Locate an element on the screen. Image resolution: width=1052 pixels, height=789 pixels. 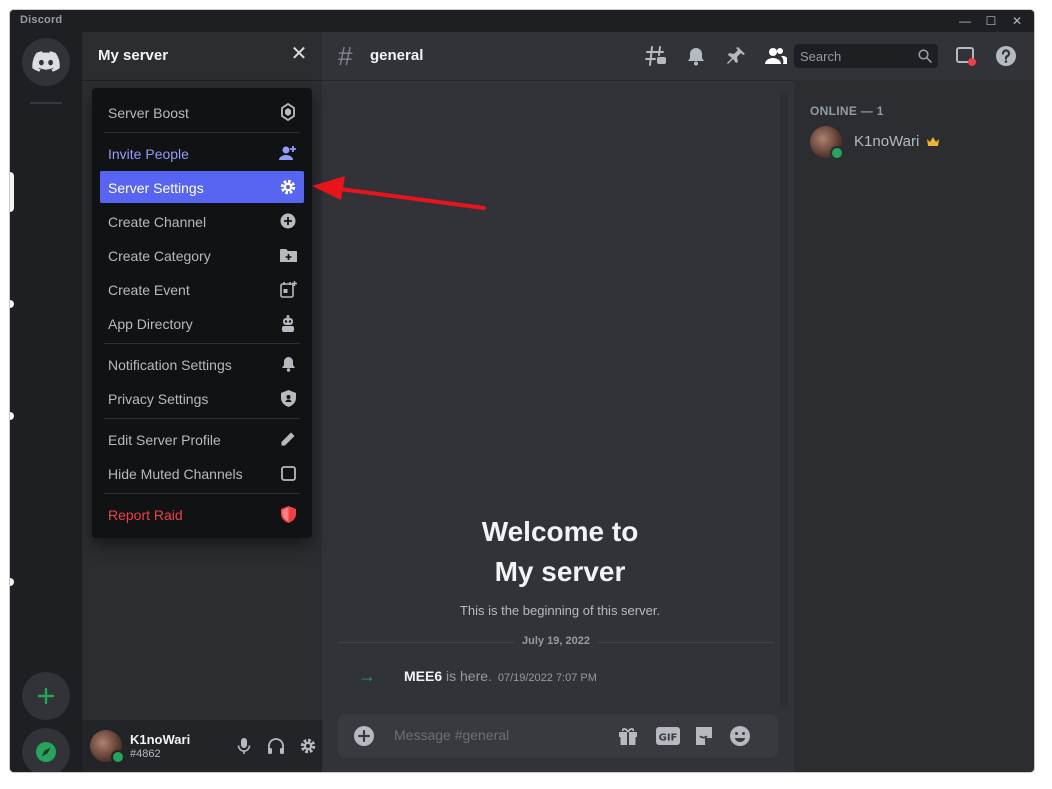
menu-item-create-category: Create Category is located at coordinates (202, 255).